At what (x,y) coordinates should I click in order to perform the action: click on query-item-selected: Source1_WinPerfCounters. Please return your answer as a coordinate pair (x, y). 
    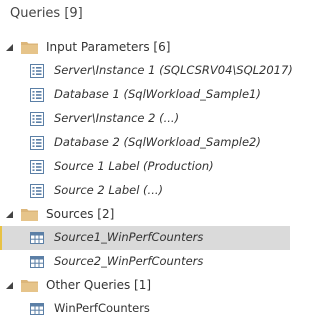
    Looking at the image, I should click on (145, 238).